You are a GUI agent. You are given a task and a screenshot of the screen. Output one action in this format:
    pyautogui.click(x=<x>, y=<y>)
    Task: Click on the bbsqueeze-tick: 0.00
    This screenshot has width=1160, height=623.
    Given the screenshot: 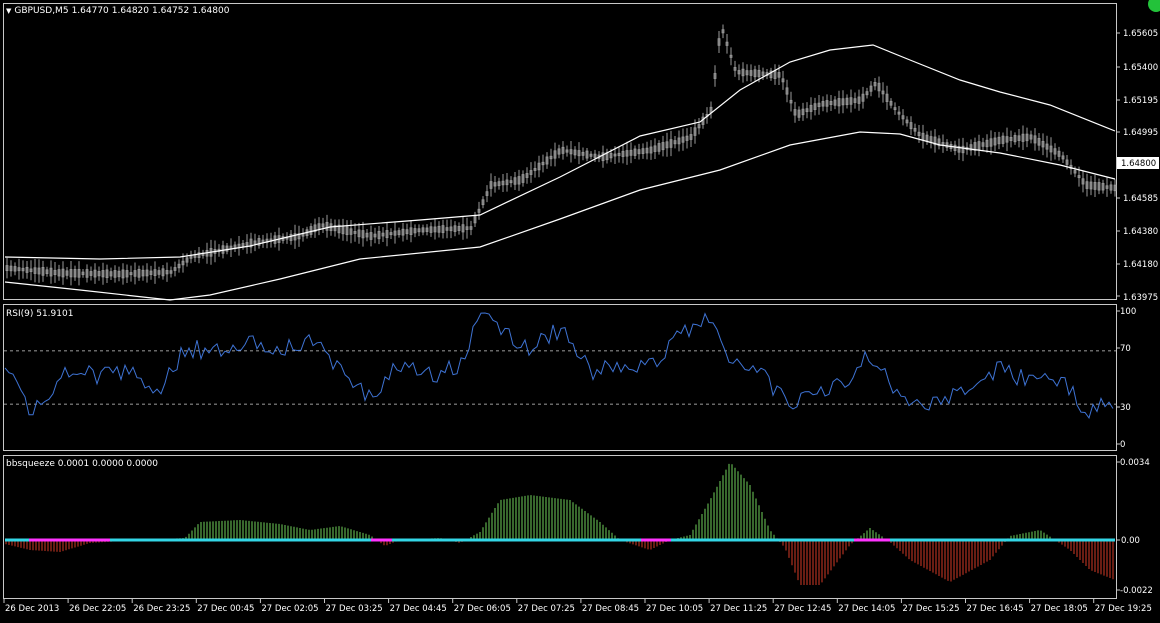 What is the action you would take?
    pyautogui.click(x=1130, y=541)
    